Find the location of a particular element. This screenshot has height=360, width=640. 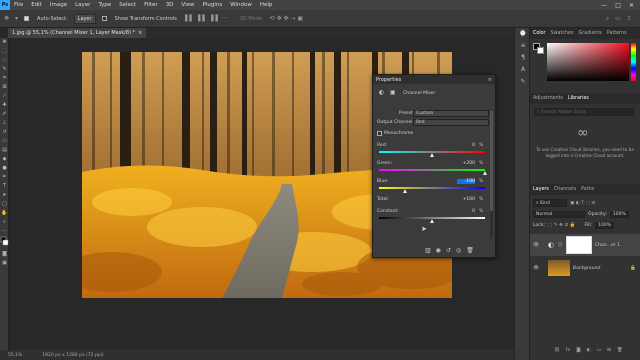

monochrome-checkbox is located at coordinates (380, 134).